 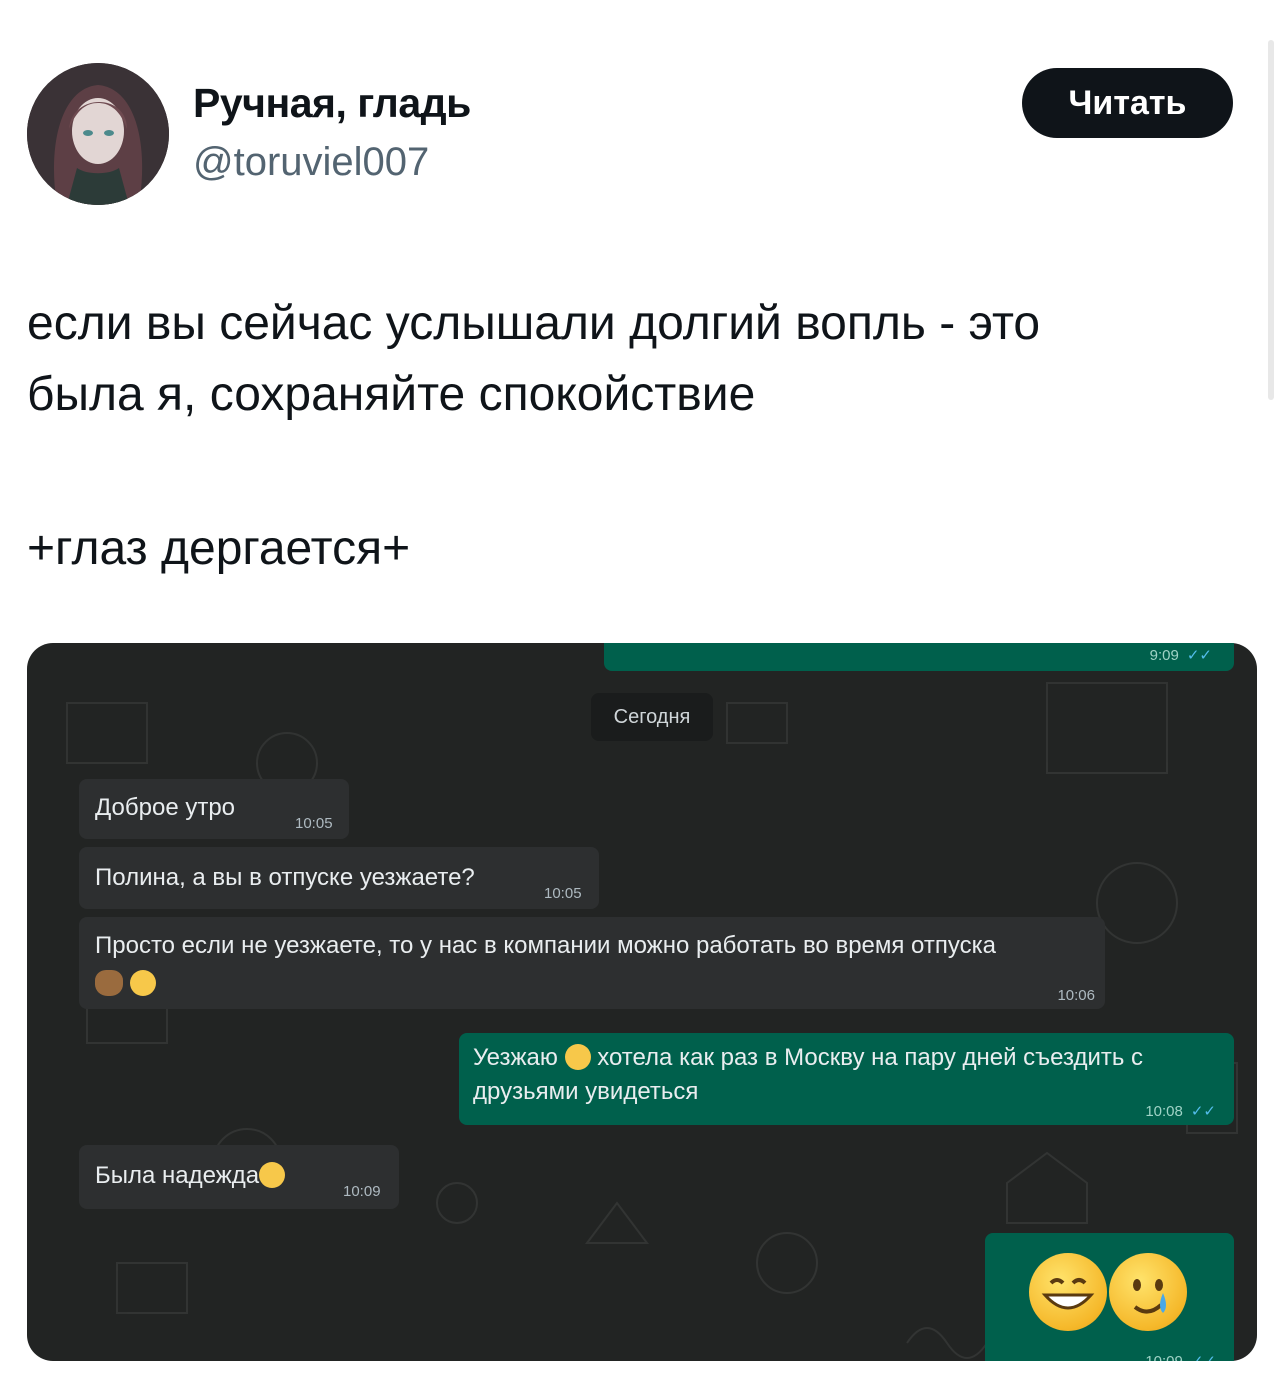 I want to click on date-separator: Сегодня, so click(x=652, y=717).